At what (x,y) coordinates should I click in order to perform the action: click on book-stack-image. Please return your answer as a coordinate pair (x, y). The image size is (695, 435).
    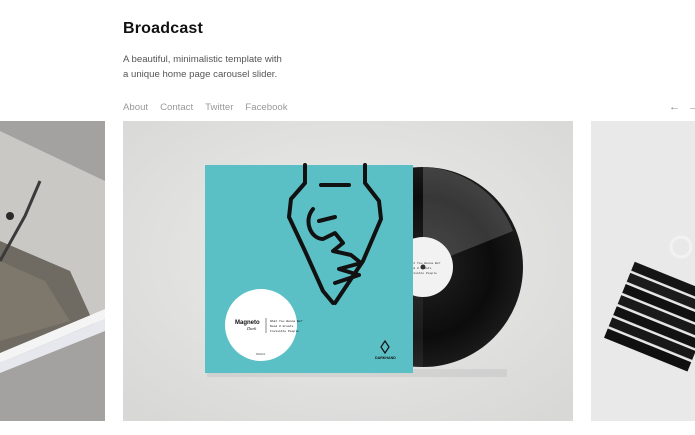
    Looking at the image, I should click on (643, 271).